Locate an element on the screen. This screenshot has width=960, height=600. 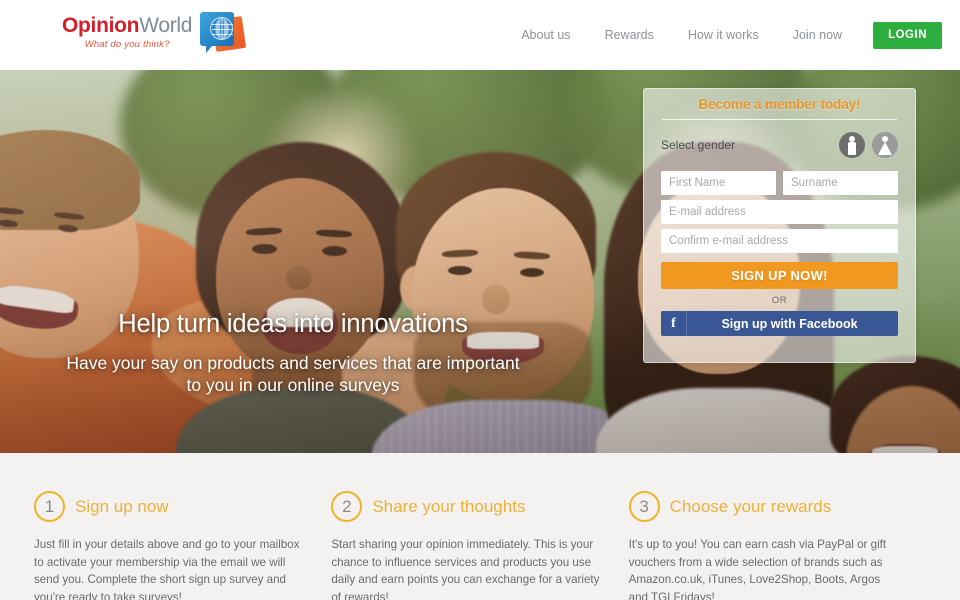
signup-divider is located at coordinates (779, 119).